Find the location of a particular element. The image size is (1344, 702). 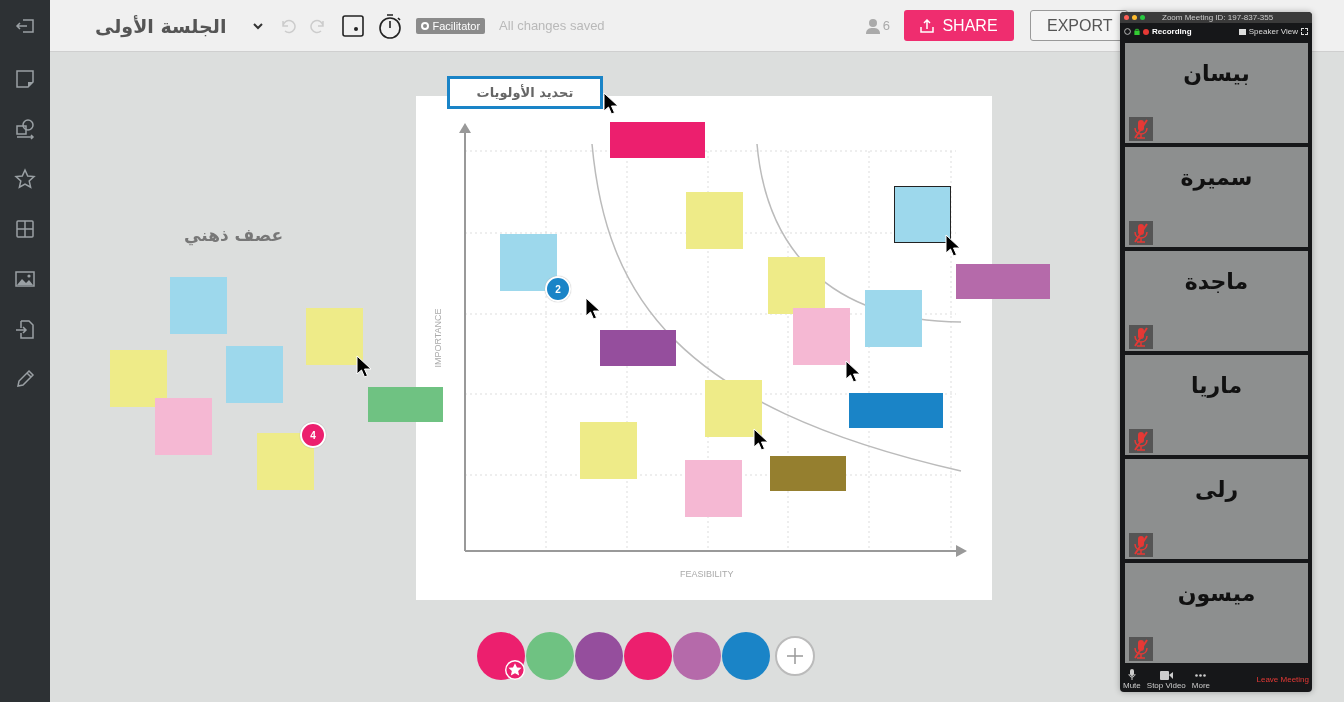

note-icon is located at coordinates (25, 79).